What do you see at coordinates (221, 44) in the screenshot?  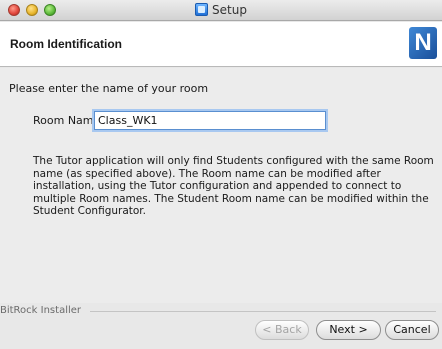 I see `page-header: Room Identification N` at bounding box center [221, 44].